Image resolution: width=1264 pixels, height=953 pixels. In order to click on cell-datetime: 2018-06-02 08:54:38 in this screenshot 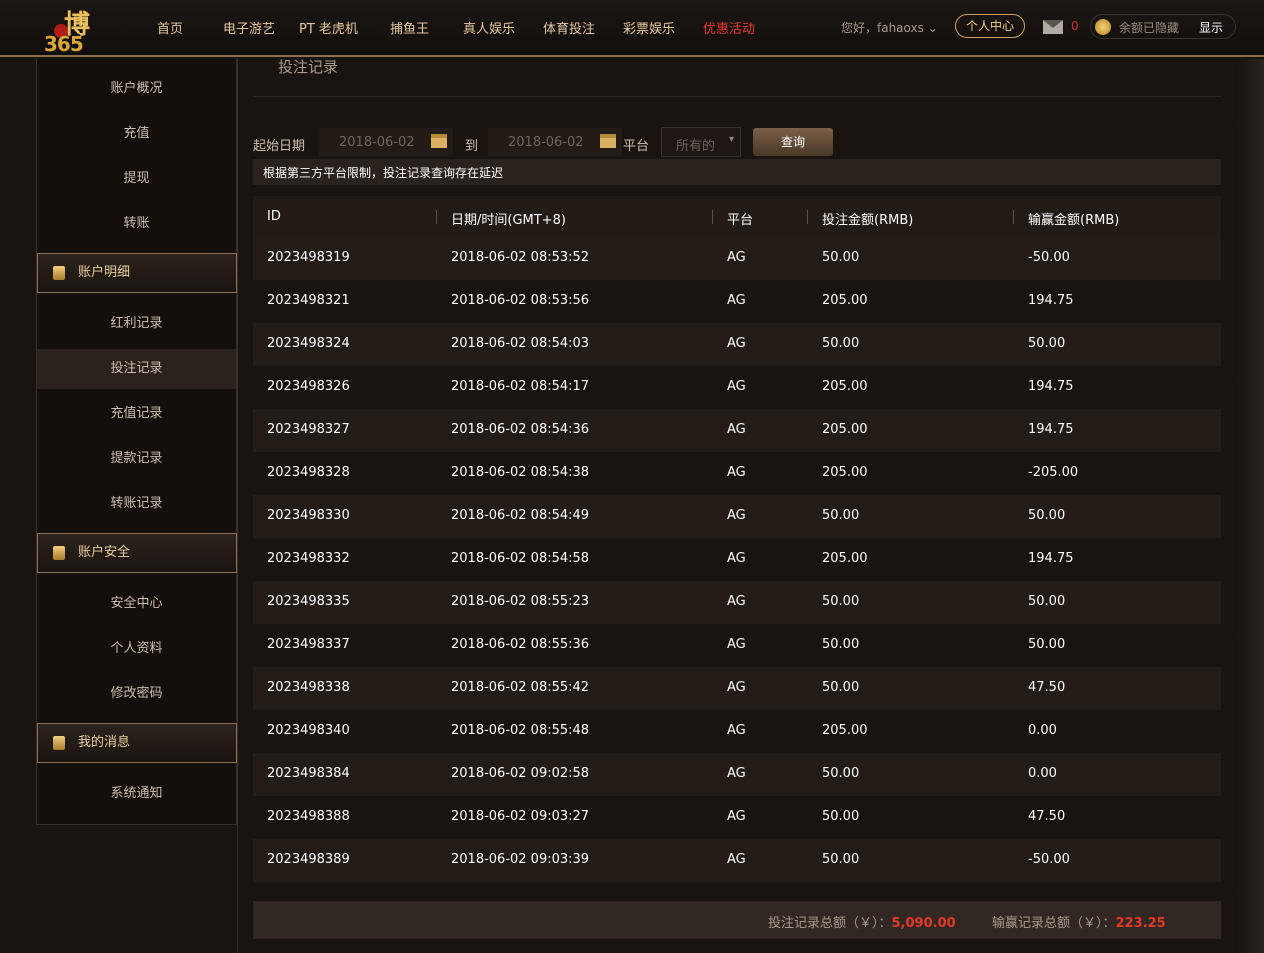, I will do `click(520, 472)`.